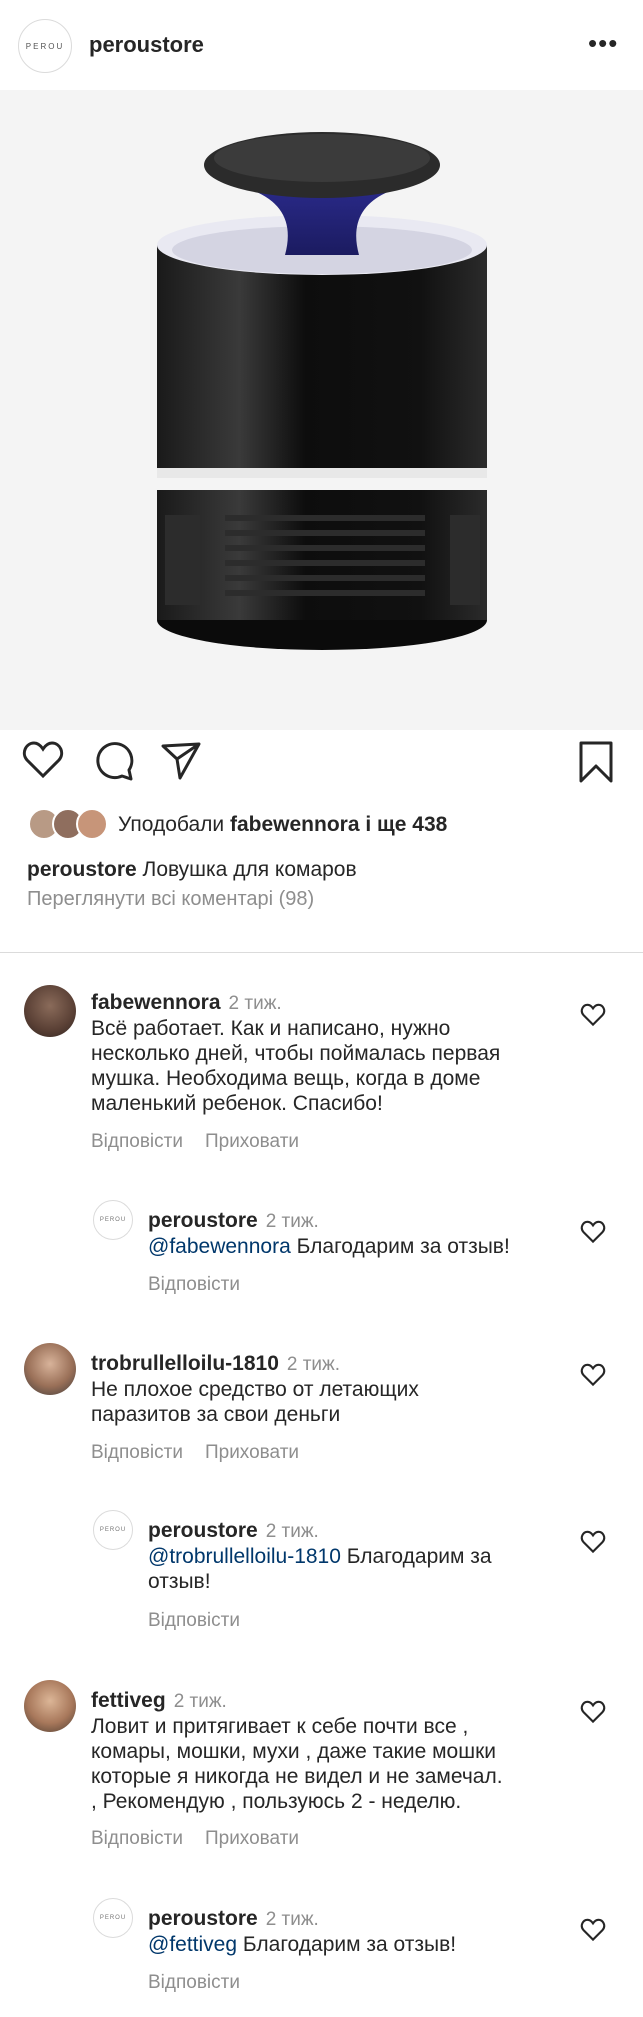 This screenshot has height=2017, width=643. Describe the element at coordinates (237, 1103) in the screenshot. I see `comment-line: маленький ребенок. Спасибо!` at that location.